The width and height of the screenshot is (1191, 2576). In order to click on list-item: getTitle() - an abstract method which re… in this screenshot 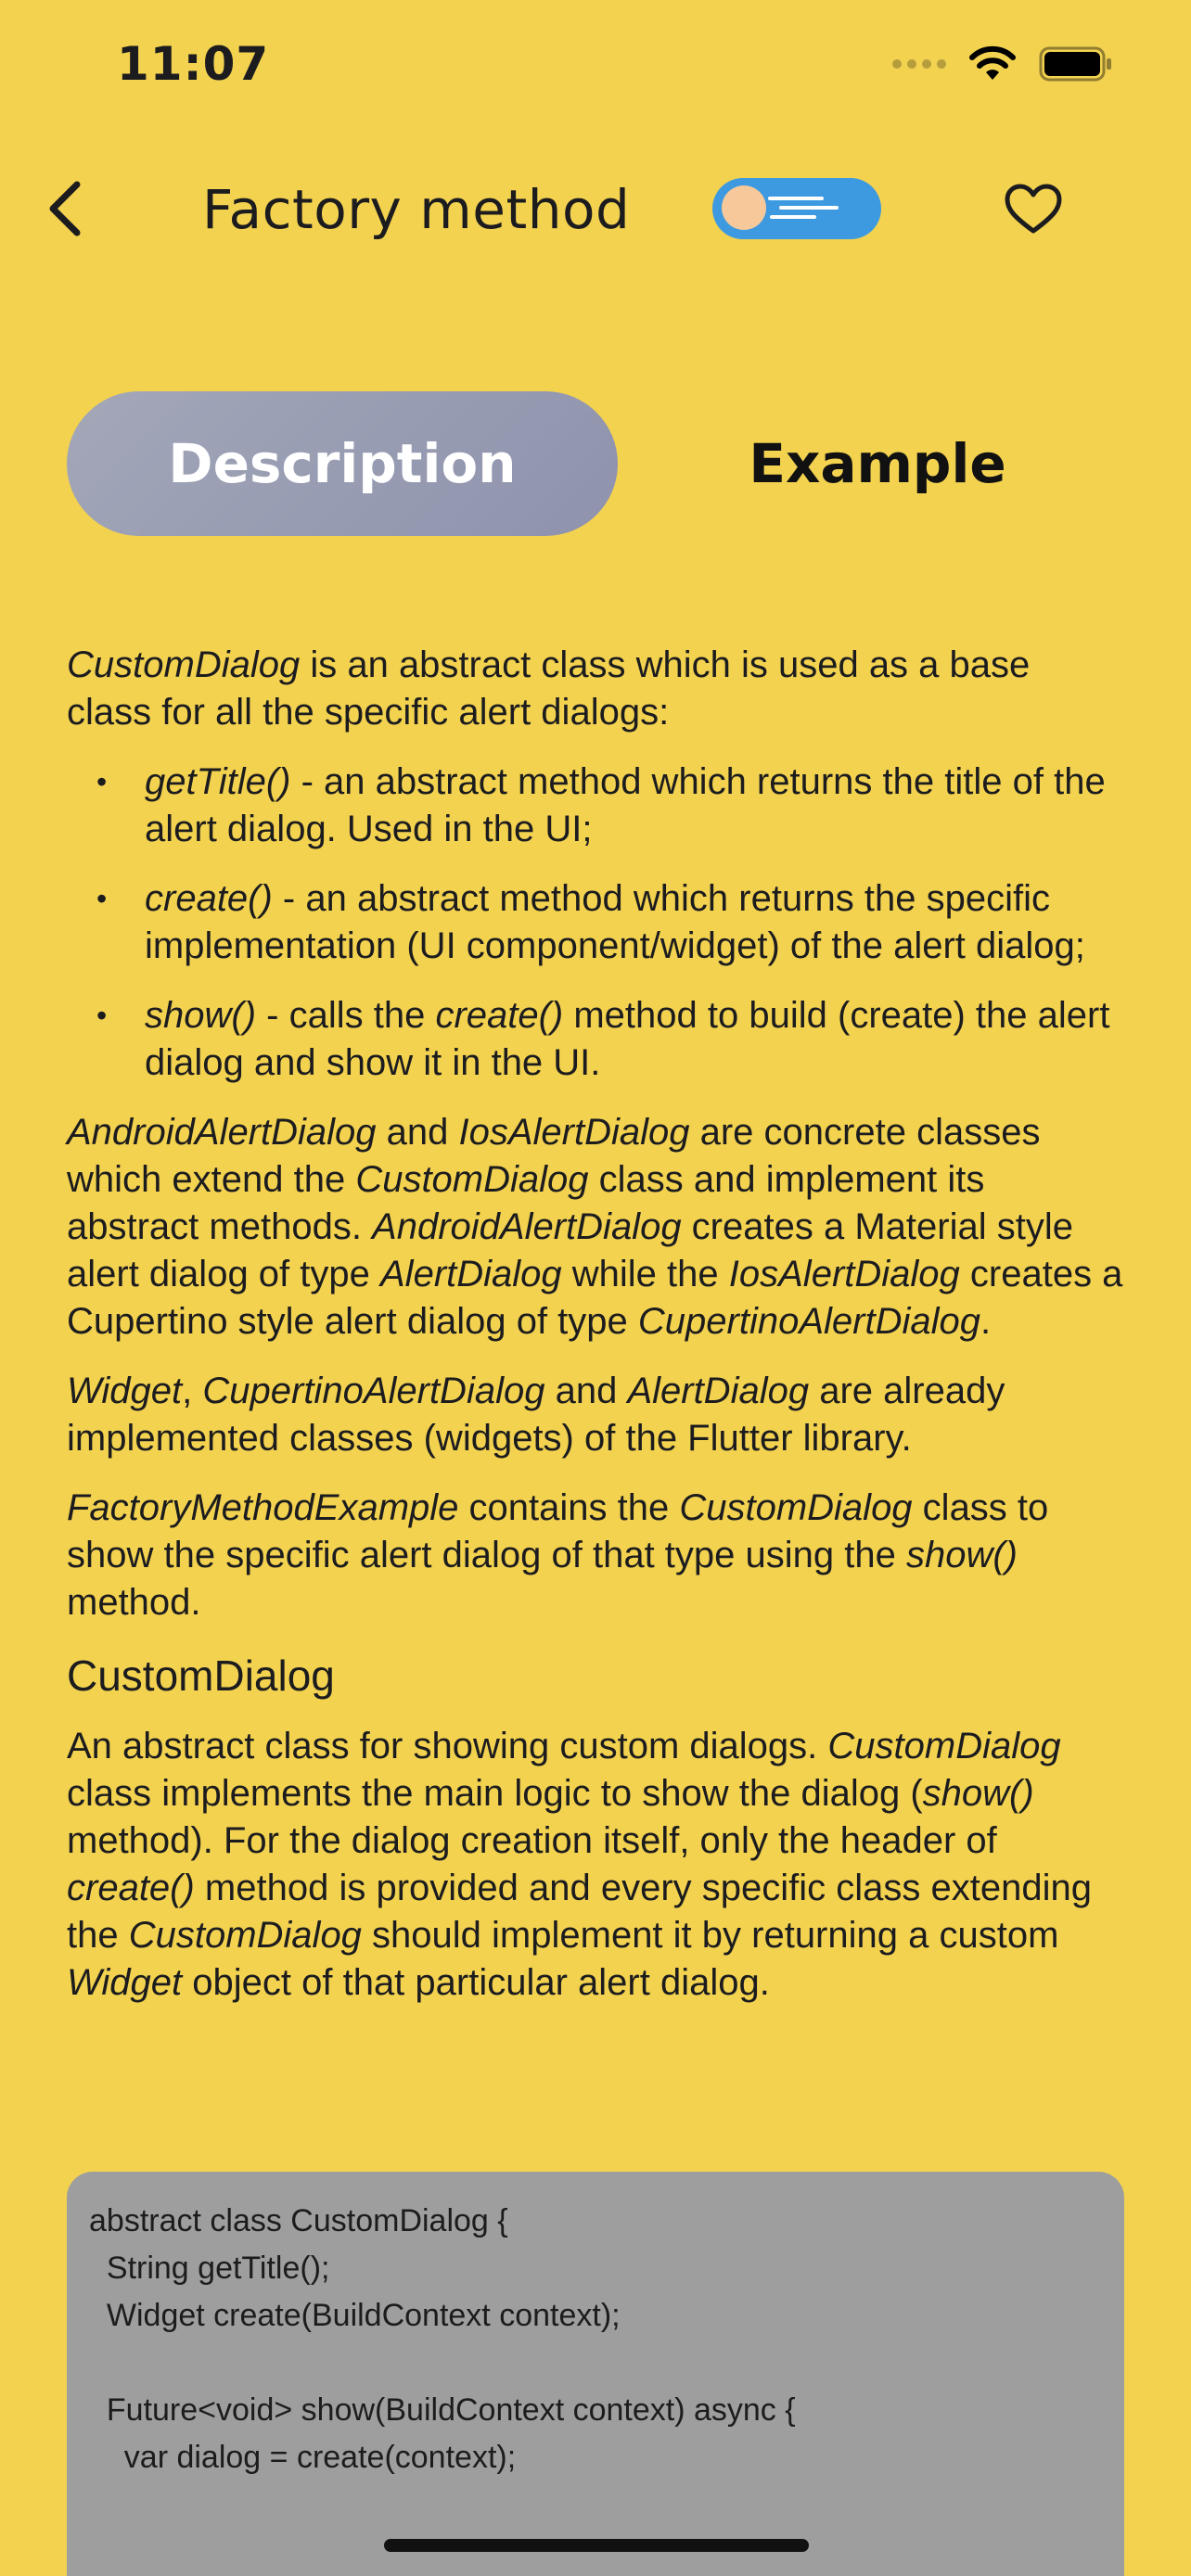, I will do `click(610, 806)`.